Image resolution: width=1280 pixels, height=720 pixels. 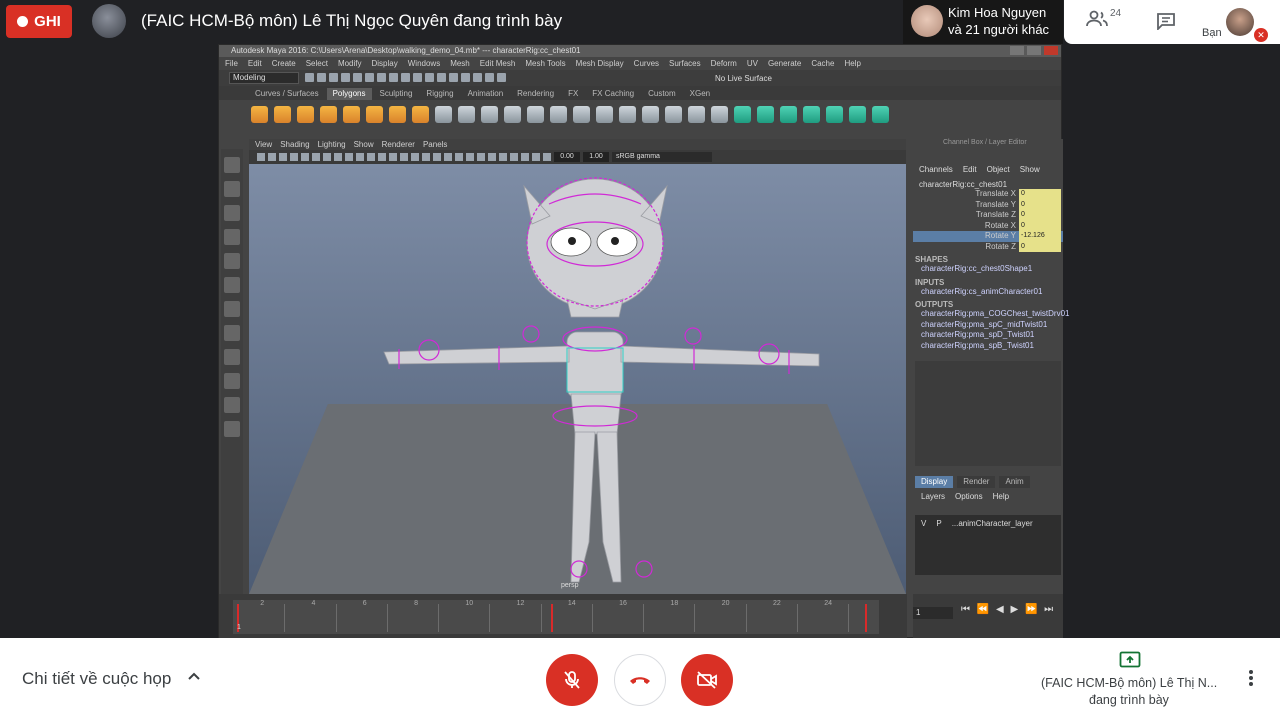 What do you see at coordinates (232, 405) in the screenshot?
I see `persp-outliner-icon` at bounding box center [232, 405].